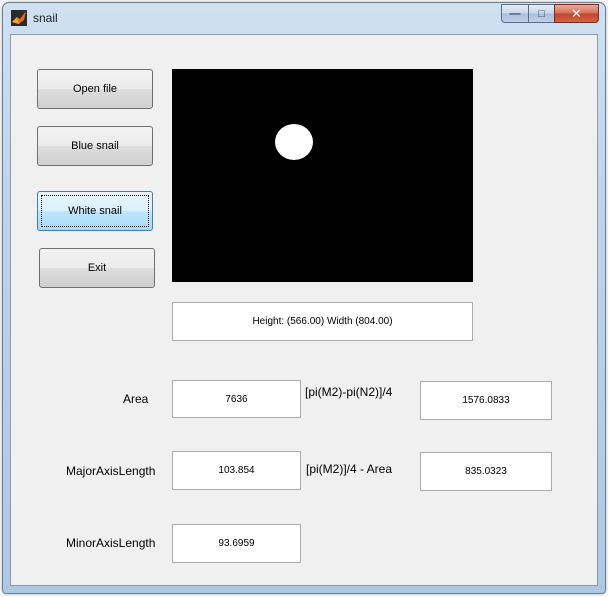 Image resolution: width=610 pixels, height=597 pixels. Describe the element at coordinates (111, 543) in the screenshot. I see `minor-axis-label: MinorAxisLength` at that location.